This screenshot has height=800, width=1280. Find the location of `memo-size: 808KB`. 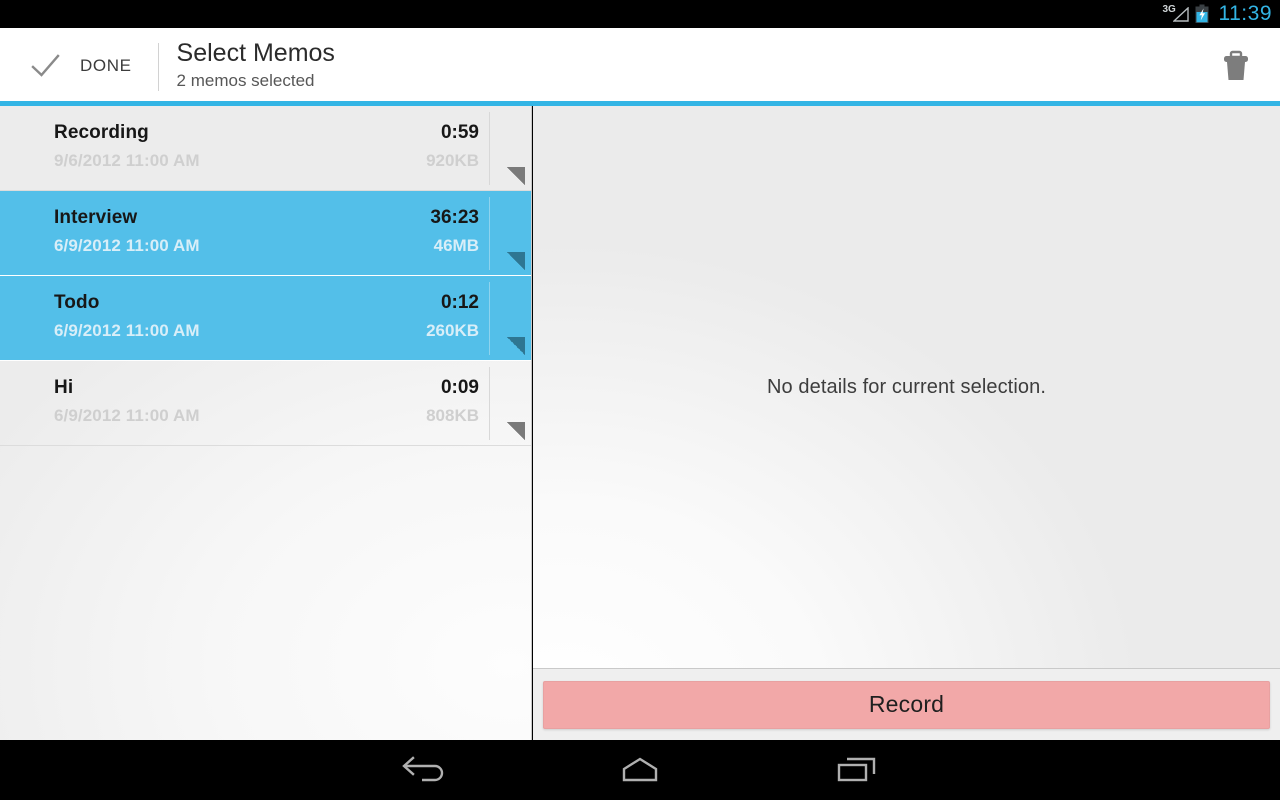

memo-size: 808KB is located at coordinates (452, 415).